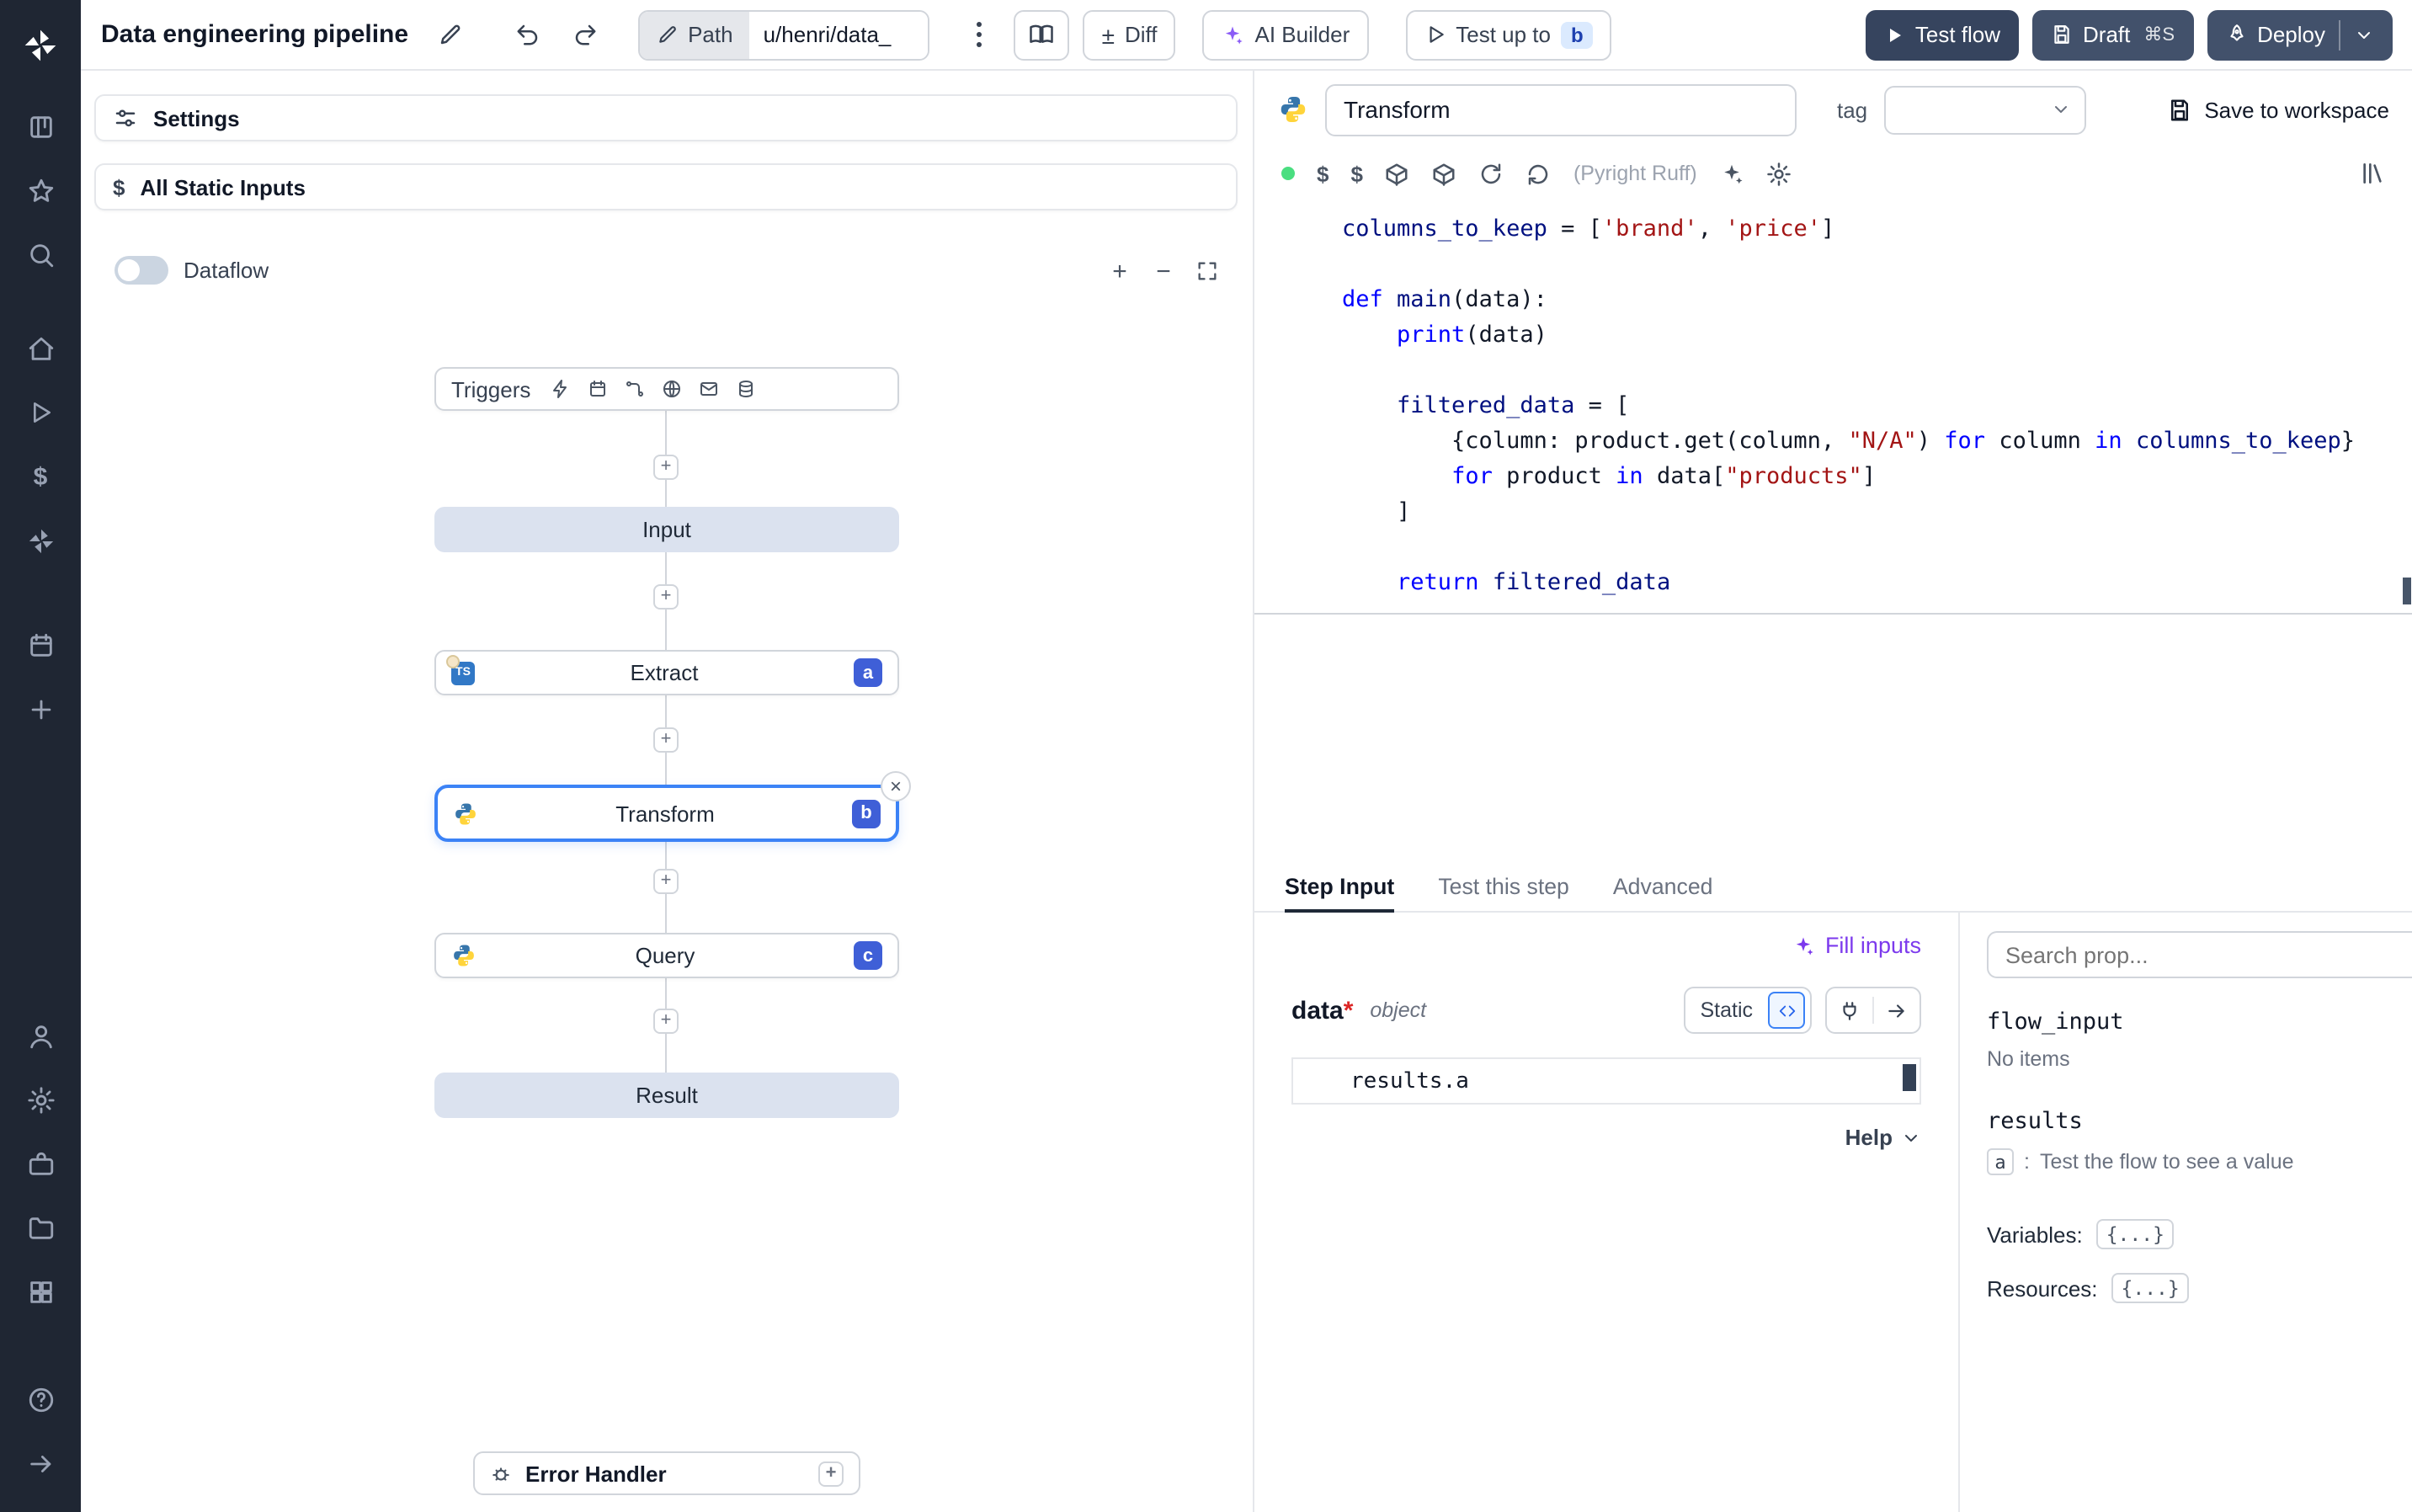  What do you see at coordinates (40, 127) in the screenshot?
I see `kanban-icon` at bounding box center [40, 127].